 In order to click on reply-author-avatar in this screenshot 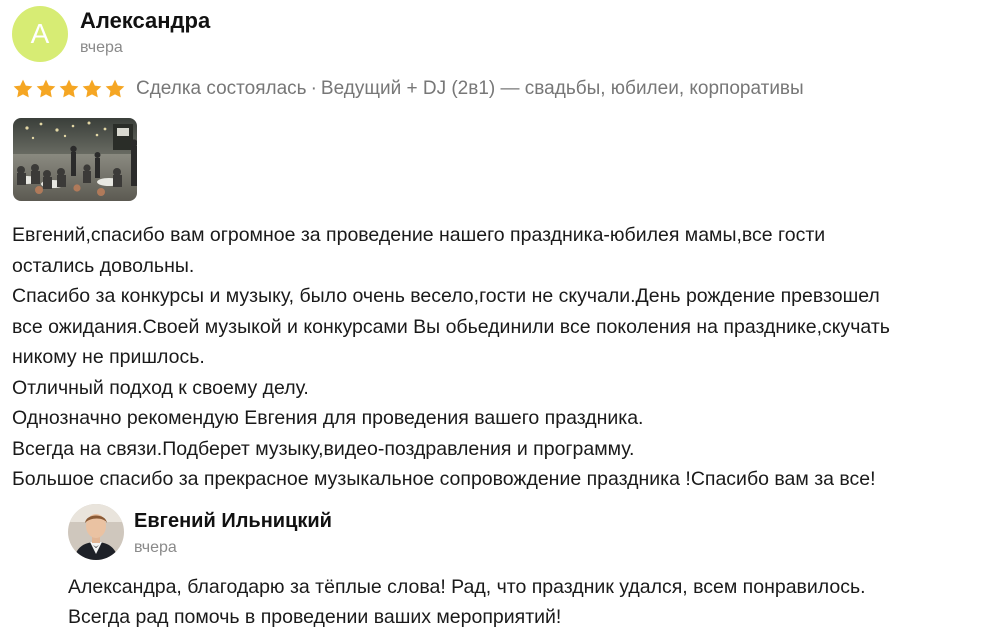, I will do `click(96, 532)`.